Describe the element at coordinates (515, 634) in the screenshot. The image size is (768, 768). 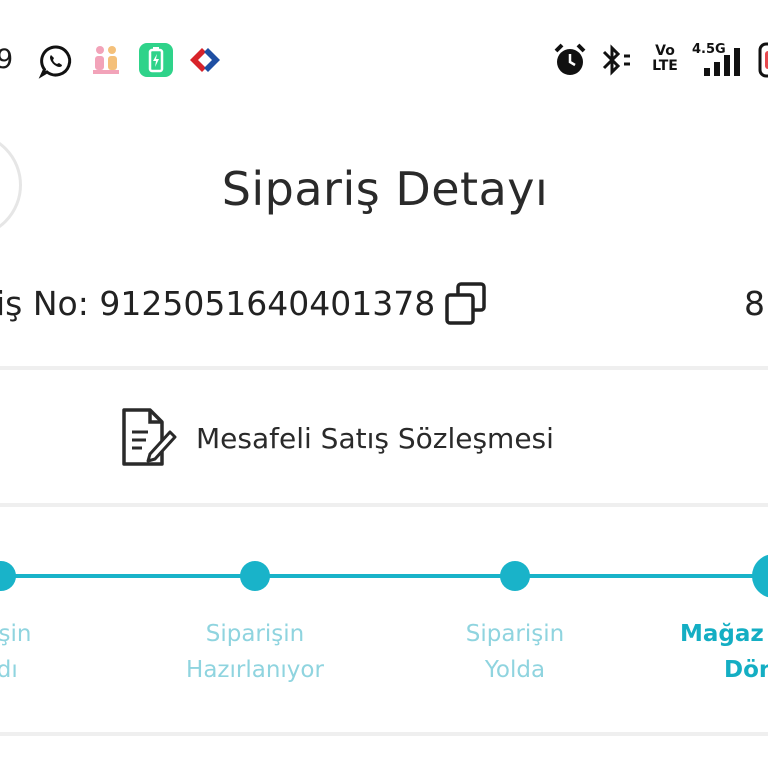
I see `step-3-line1: Siparişin` at that location.